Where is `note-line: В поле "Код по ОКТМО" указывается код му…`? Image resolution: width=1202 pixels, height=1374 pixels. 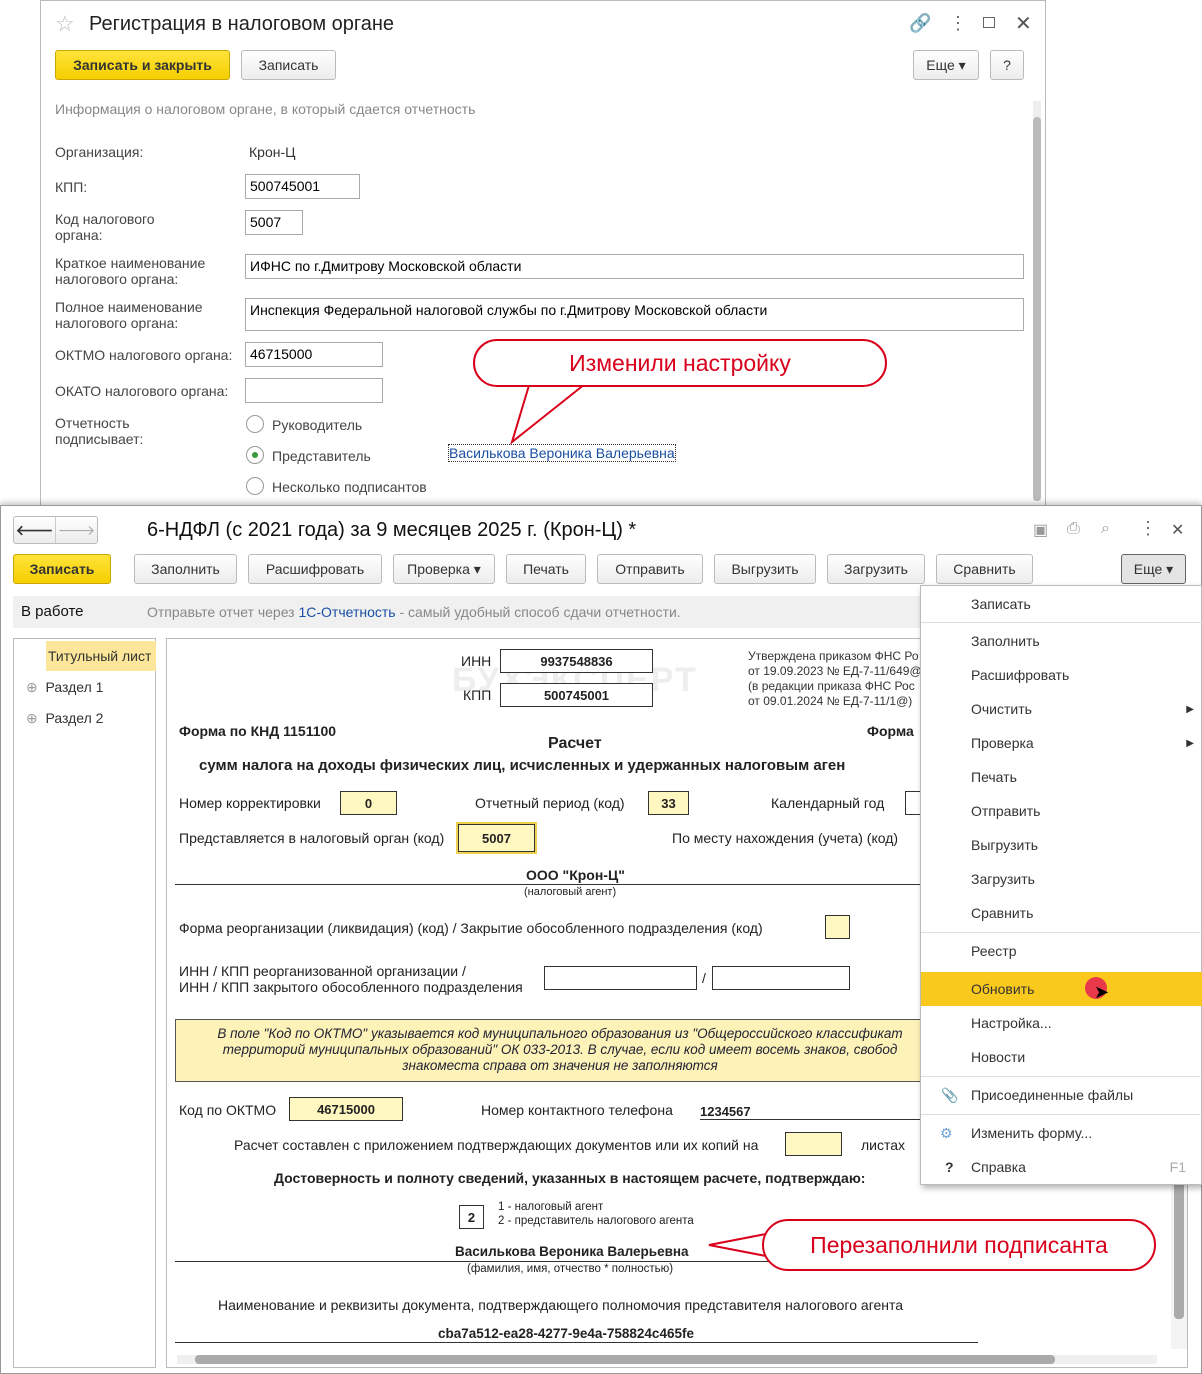 note-line: В поле "Код по ОКТМО" указывается код му… is located at coordinates (560, 1033).